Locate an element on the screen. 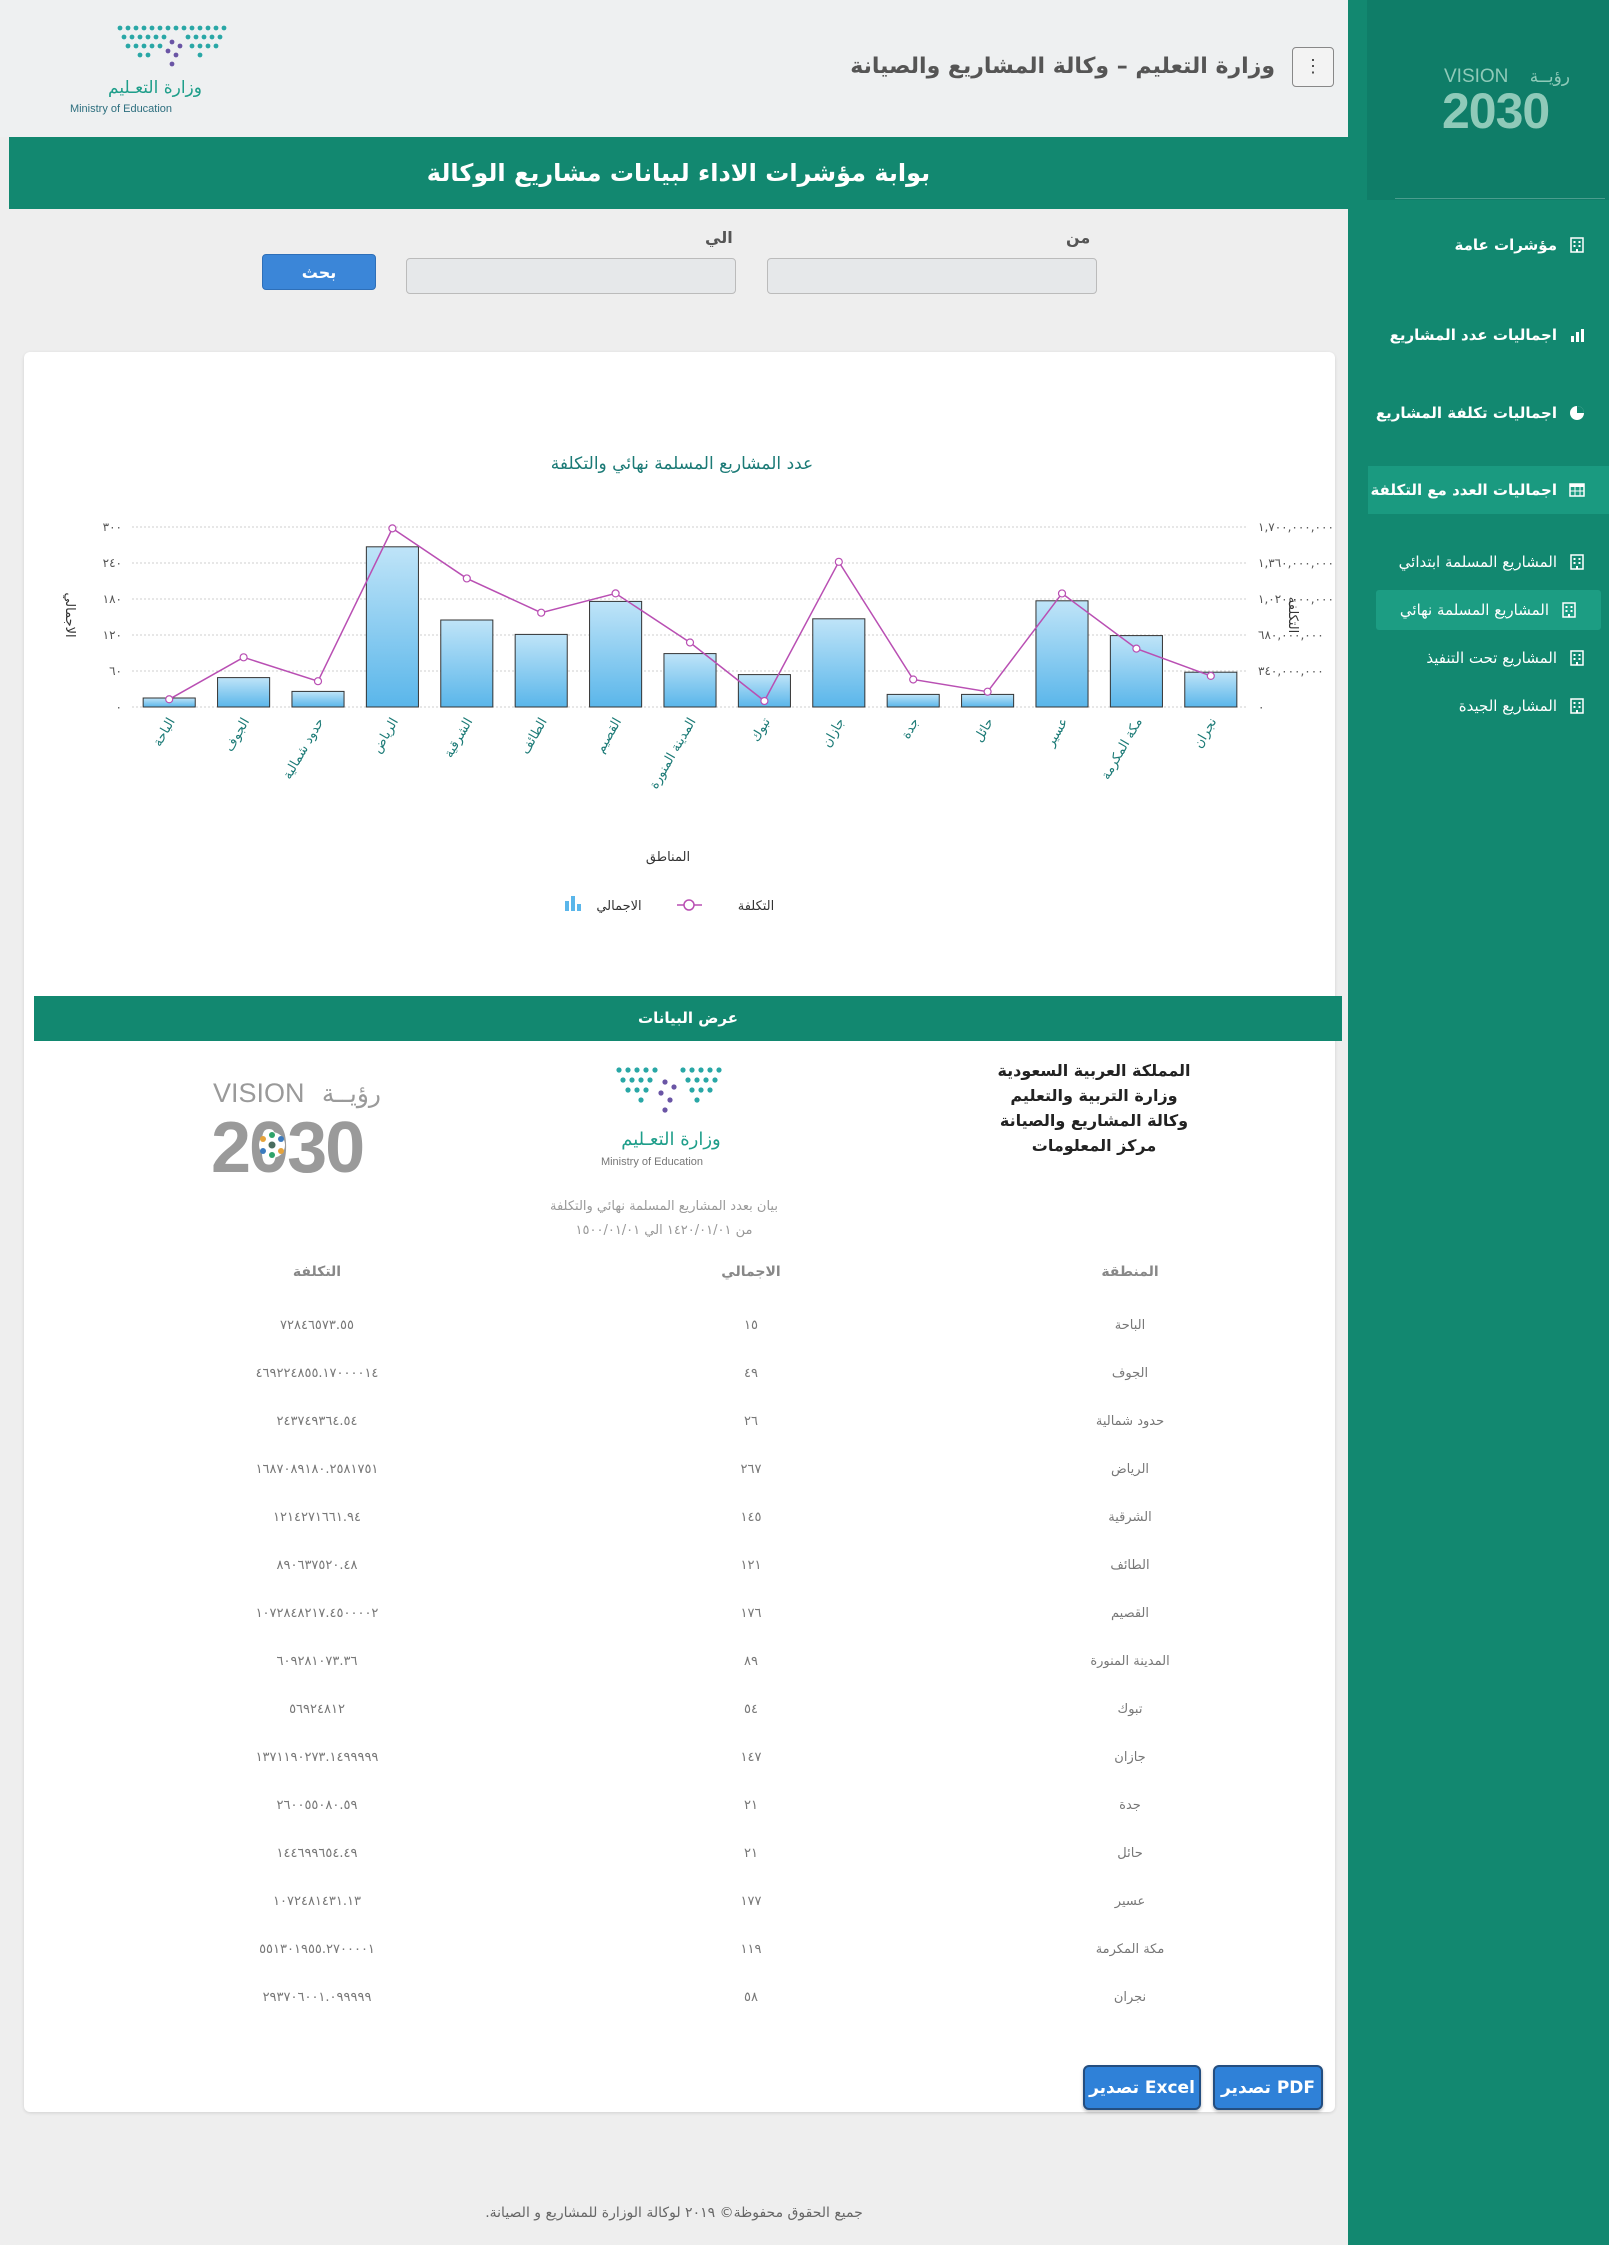 This screenshot has height=2245, width=1609. table-row: عسير ١٧٧ ١٠٧٢٤٨١٤٣١.١٣ is located at coordinates (679, 1902).